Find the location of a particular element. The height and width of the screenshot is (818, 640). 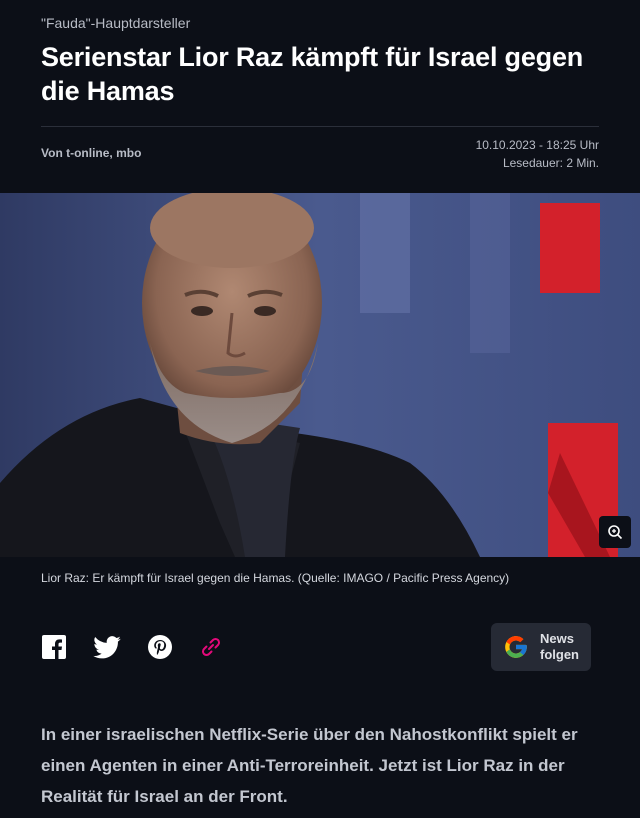

copy-link-button is located at coordinates (211, 647).